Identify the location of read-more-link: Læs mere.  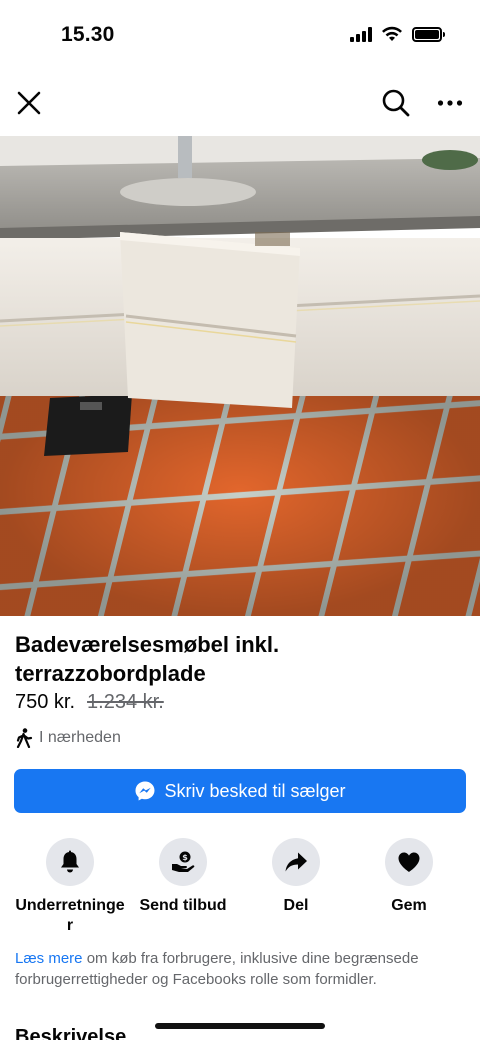
(49, 958).